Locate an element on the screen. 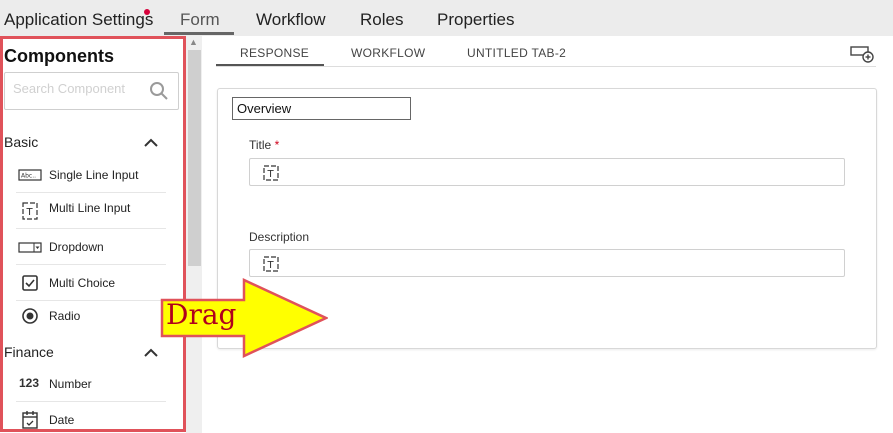 The image size is (893, 433). tab-workflow: Workflow is located at coordinates (291, 20).